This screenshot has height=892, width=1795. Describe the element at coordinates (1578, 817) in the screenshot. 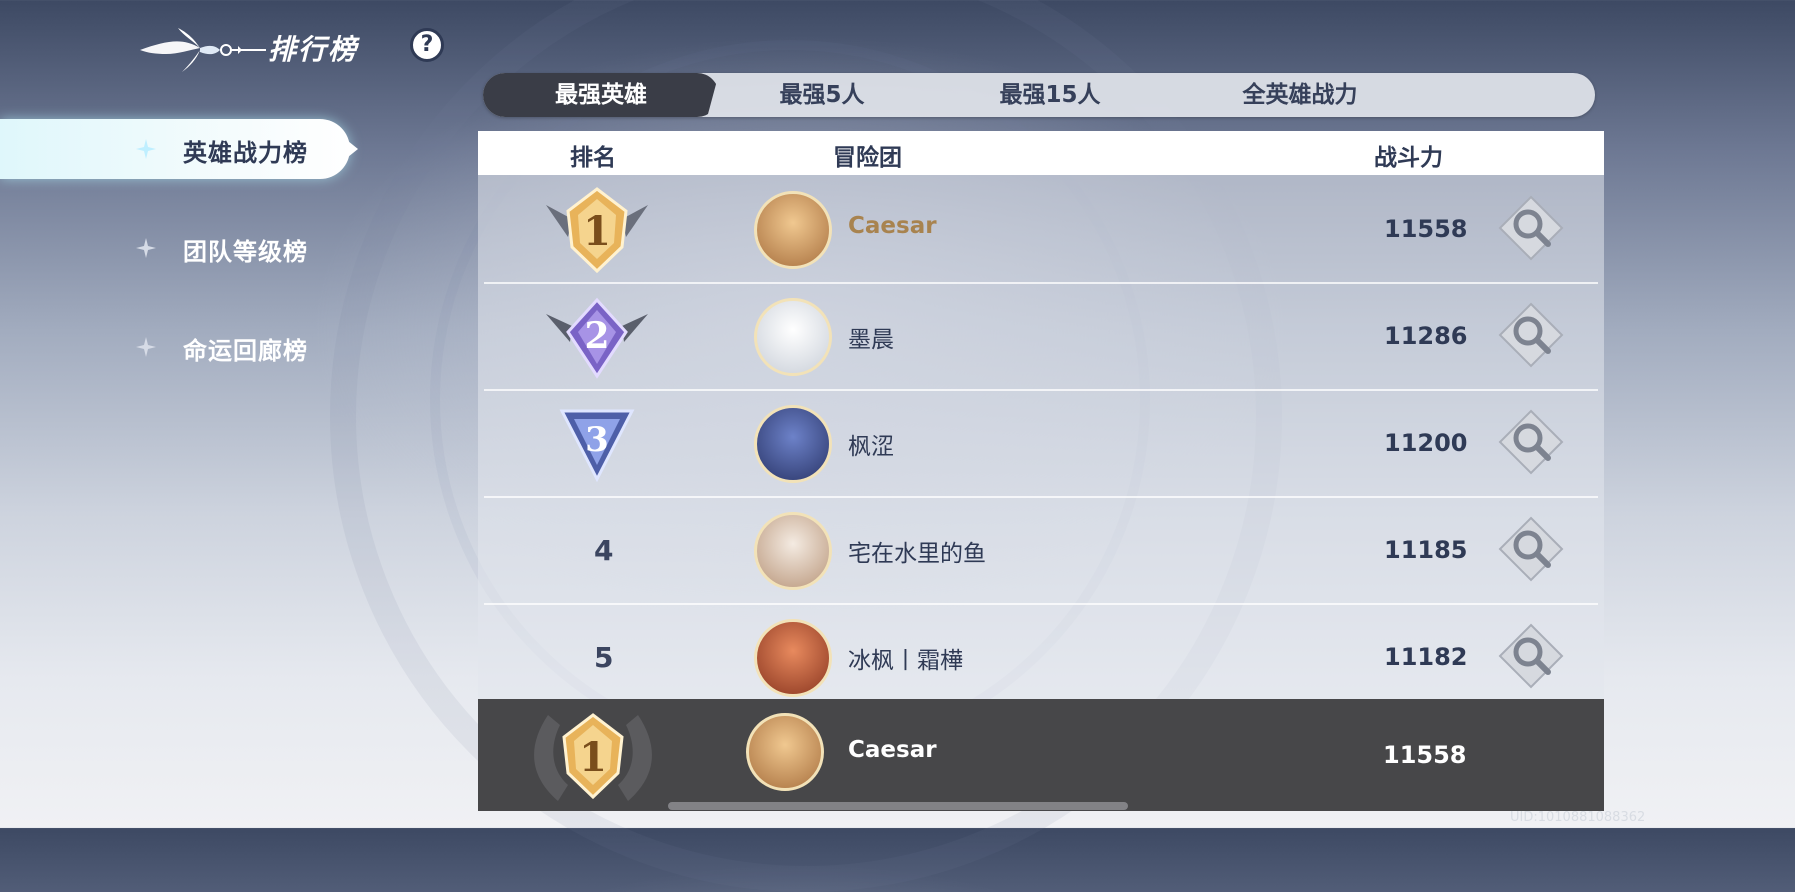

I see `uid-label: UID:1010881088362` at that location.